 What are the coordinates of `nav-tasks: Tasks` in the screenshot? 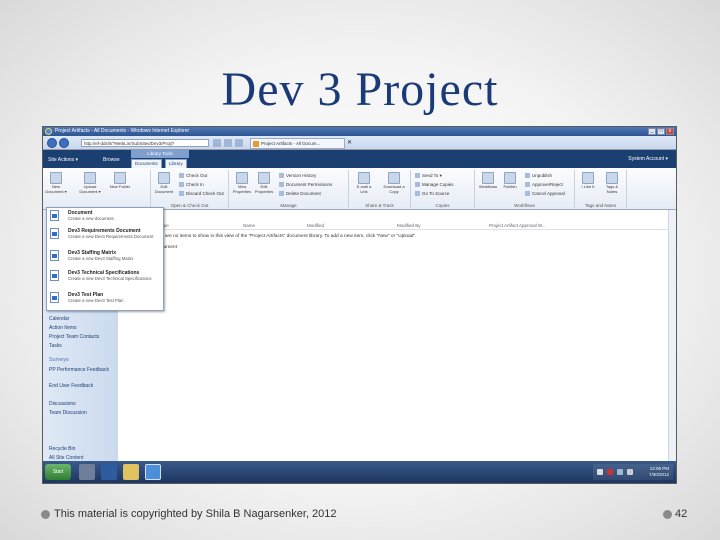 It's located at (55, 346).